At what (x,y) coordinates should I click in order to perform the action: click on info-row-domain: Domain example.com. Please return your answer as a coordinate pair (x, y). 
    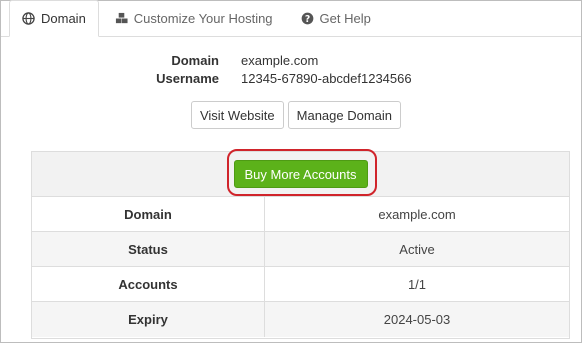
    Looking at the image, I should click on (291, 60).